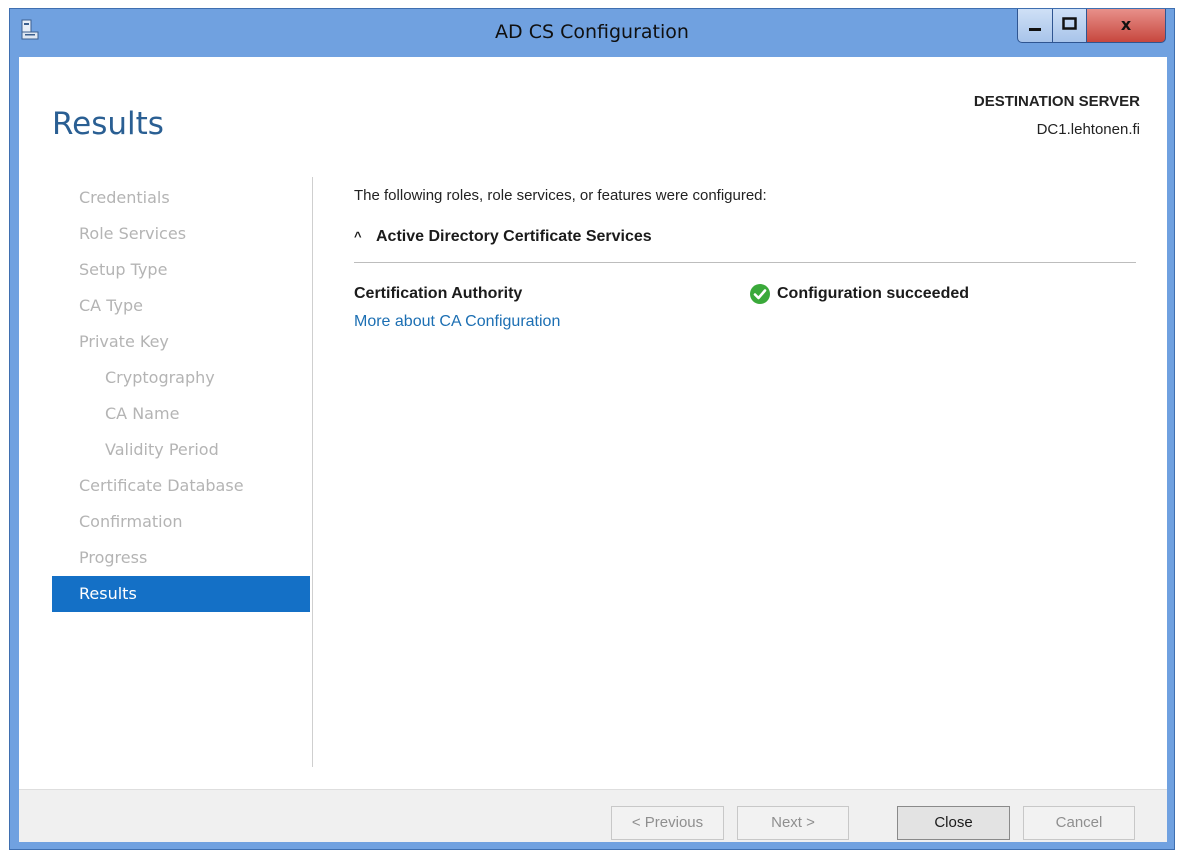 This screenshot has height=854, width=1181. I want to click on close-icon: x, so click(1126, 24).